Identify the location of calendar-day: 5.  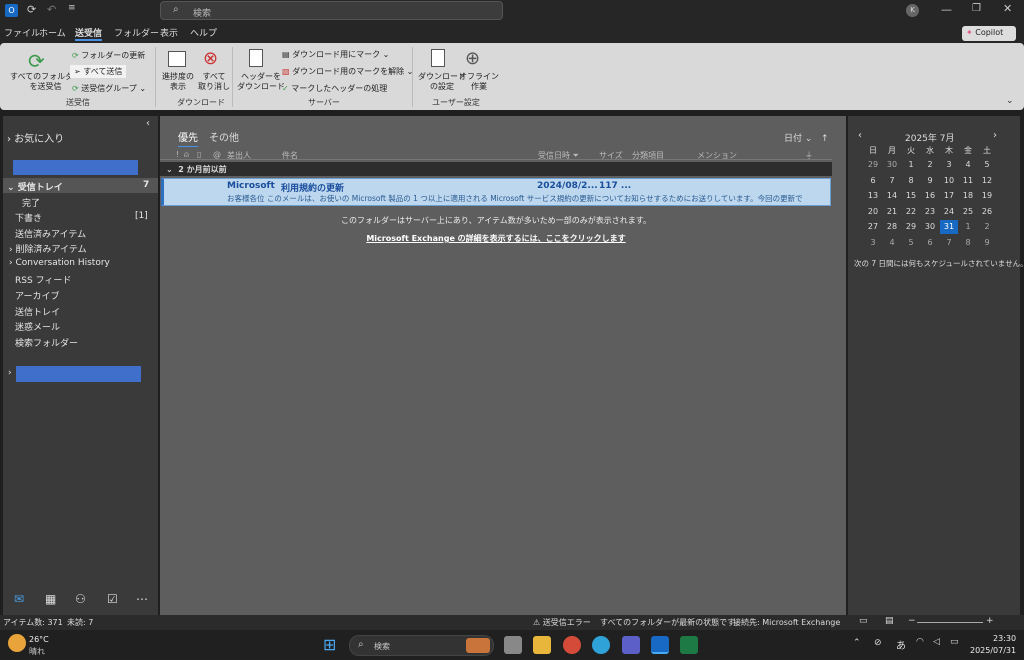
(987, 164).